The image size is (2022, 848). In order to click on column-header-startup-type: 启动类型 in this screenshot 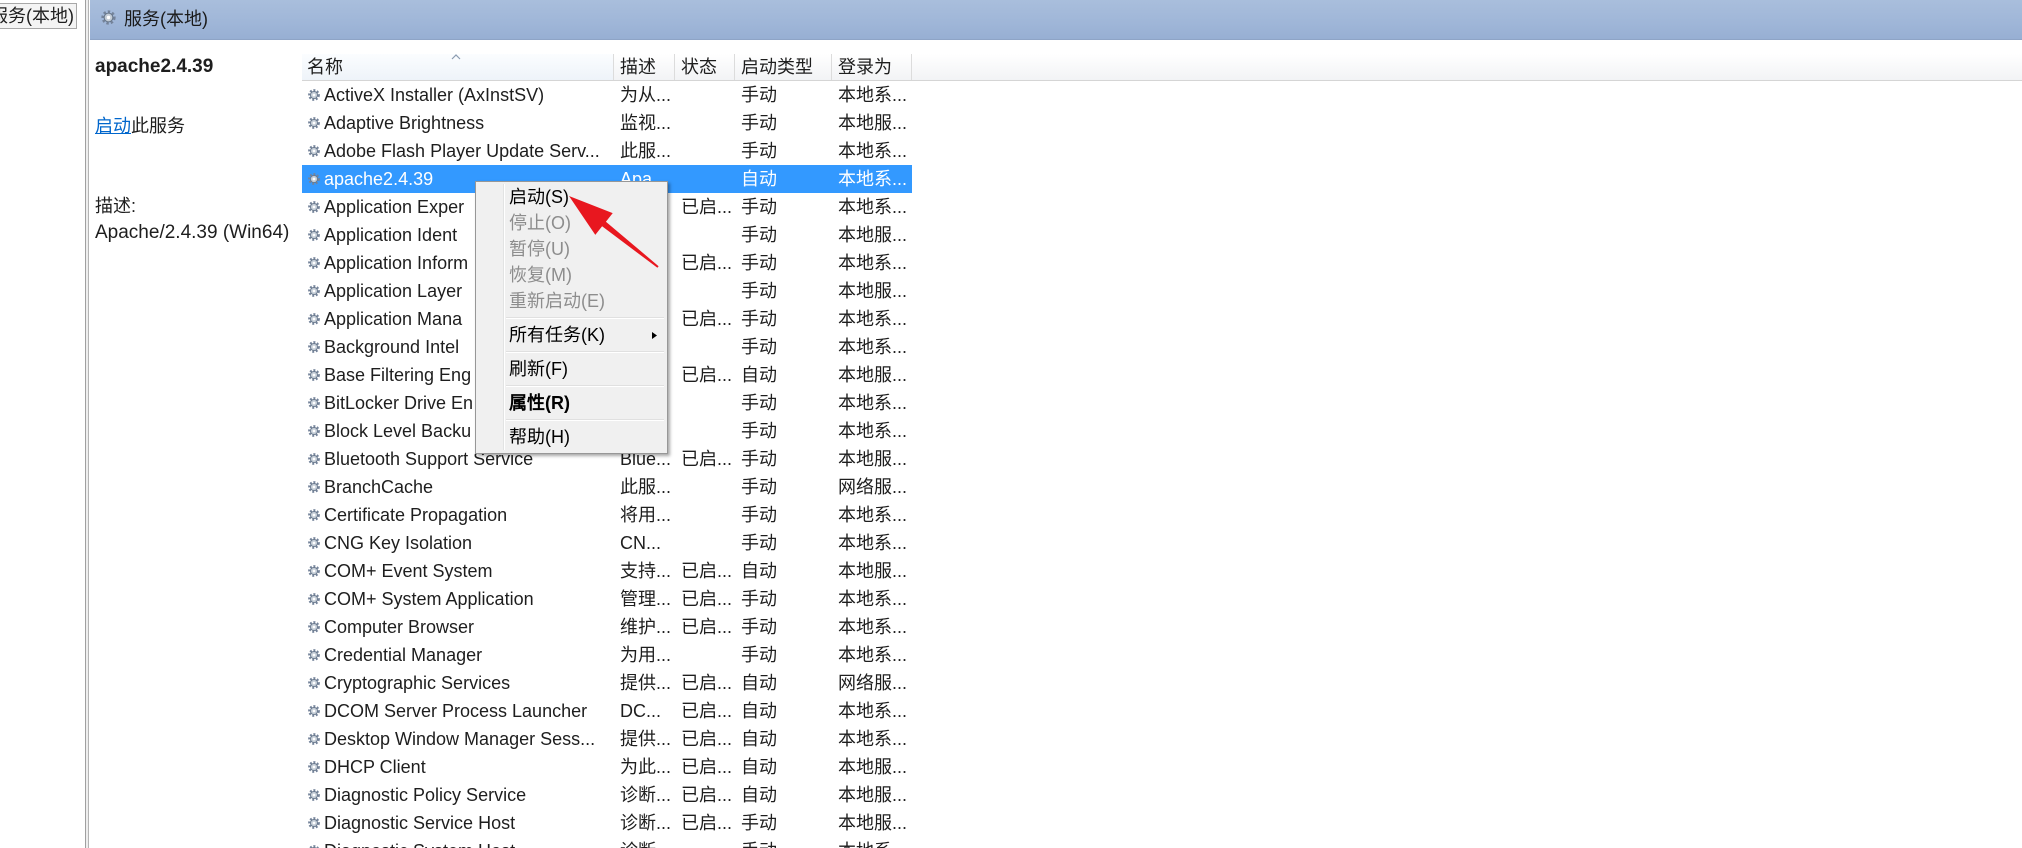, I will do `click(783, 67)`.